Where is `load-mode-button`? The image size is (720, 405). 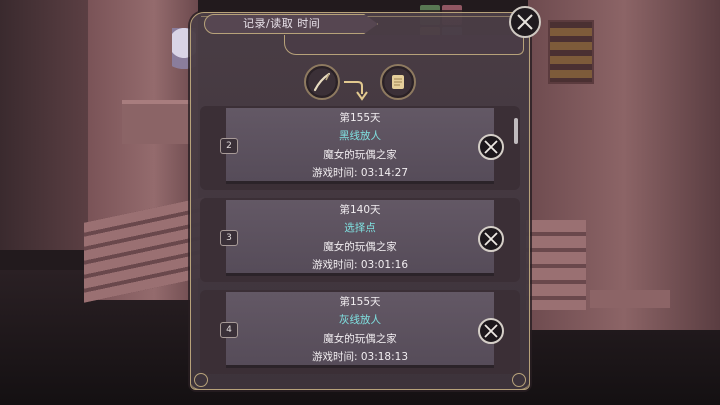 load-mode-button is located at coordinates (398, 82).